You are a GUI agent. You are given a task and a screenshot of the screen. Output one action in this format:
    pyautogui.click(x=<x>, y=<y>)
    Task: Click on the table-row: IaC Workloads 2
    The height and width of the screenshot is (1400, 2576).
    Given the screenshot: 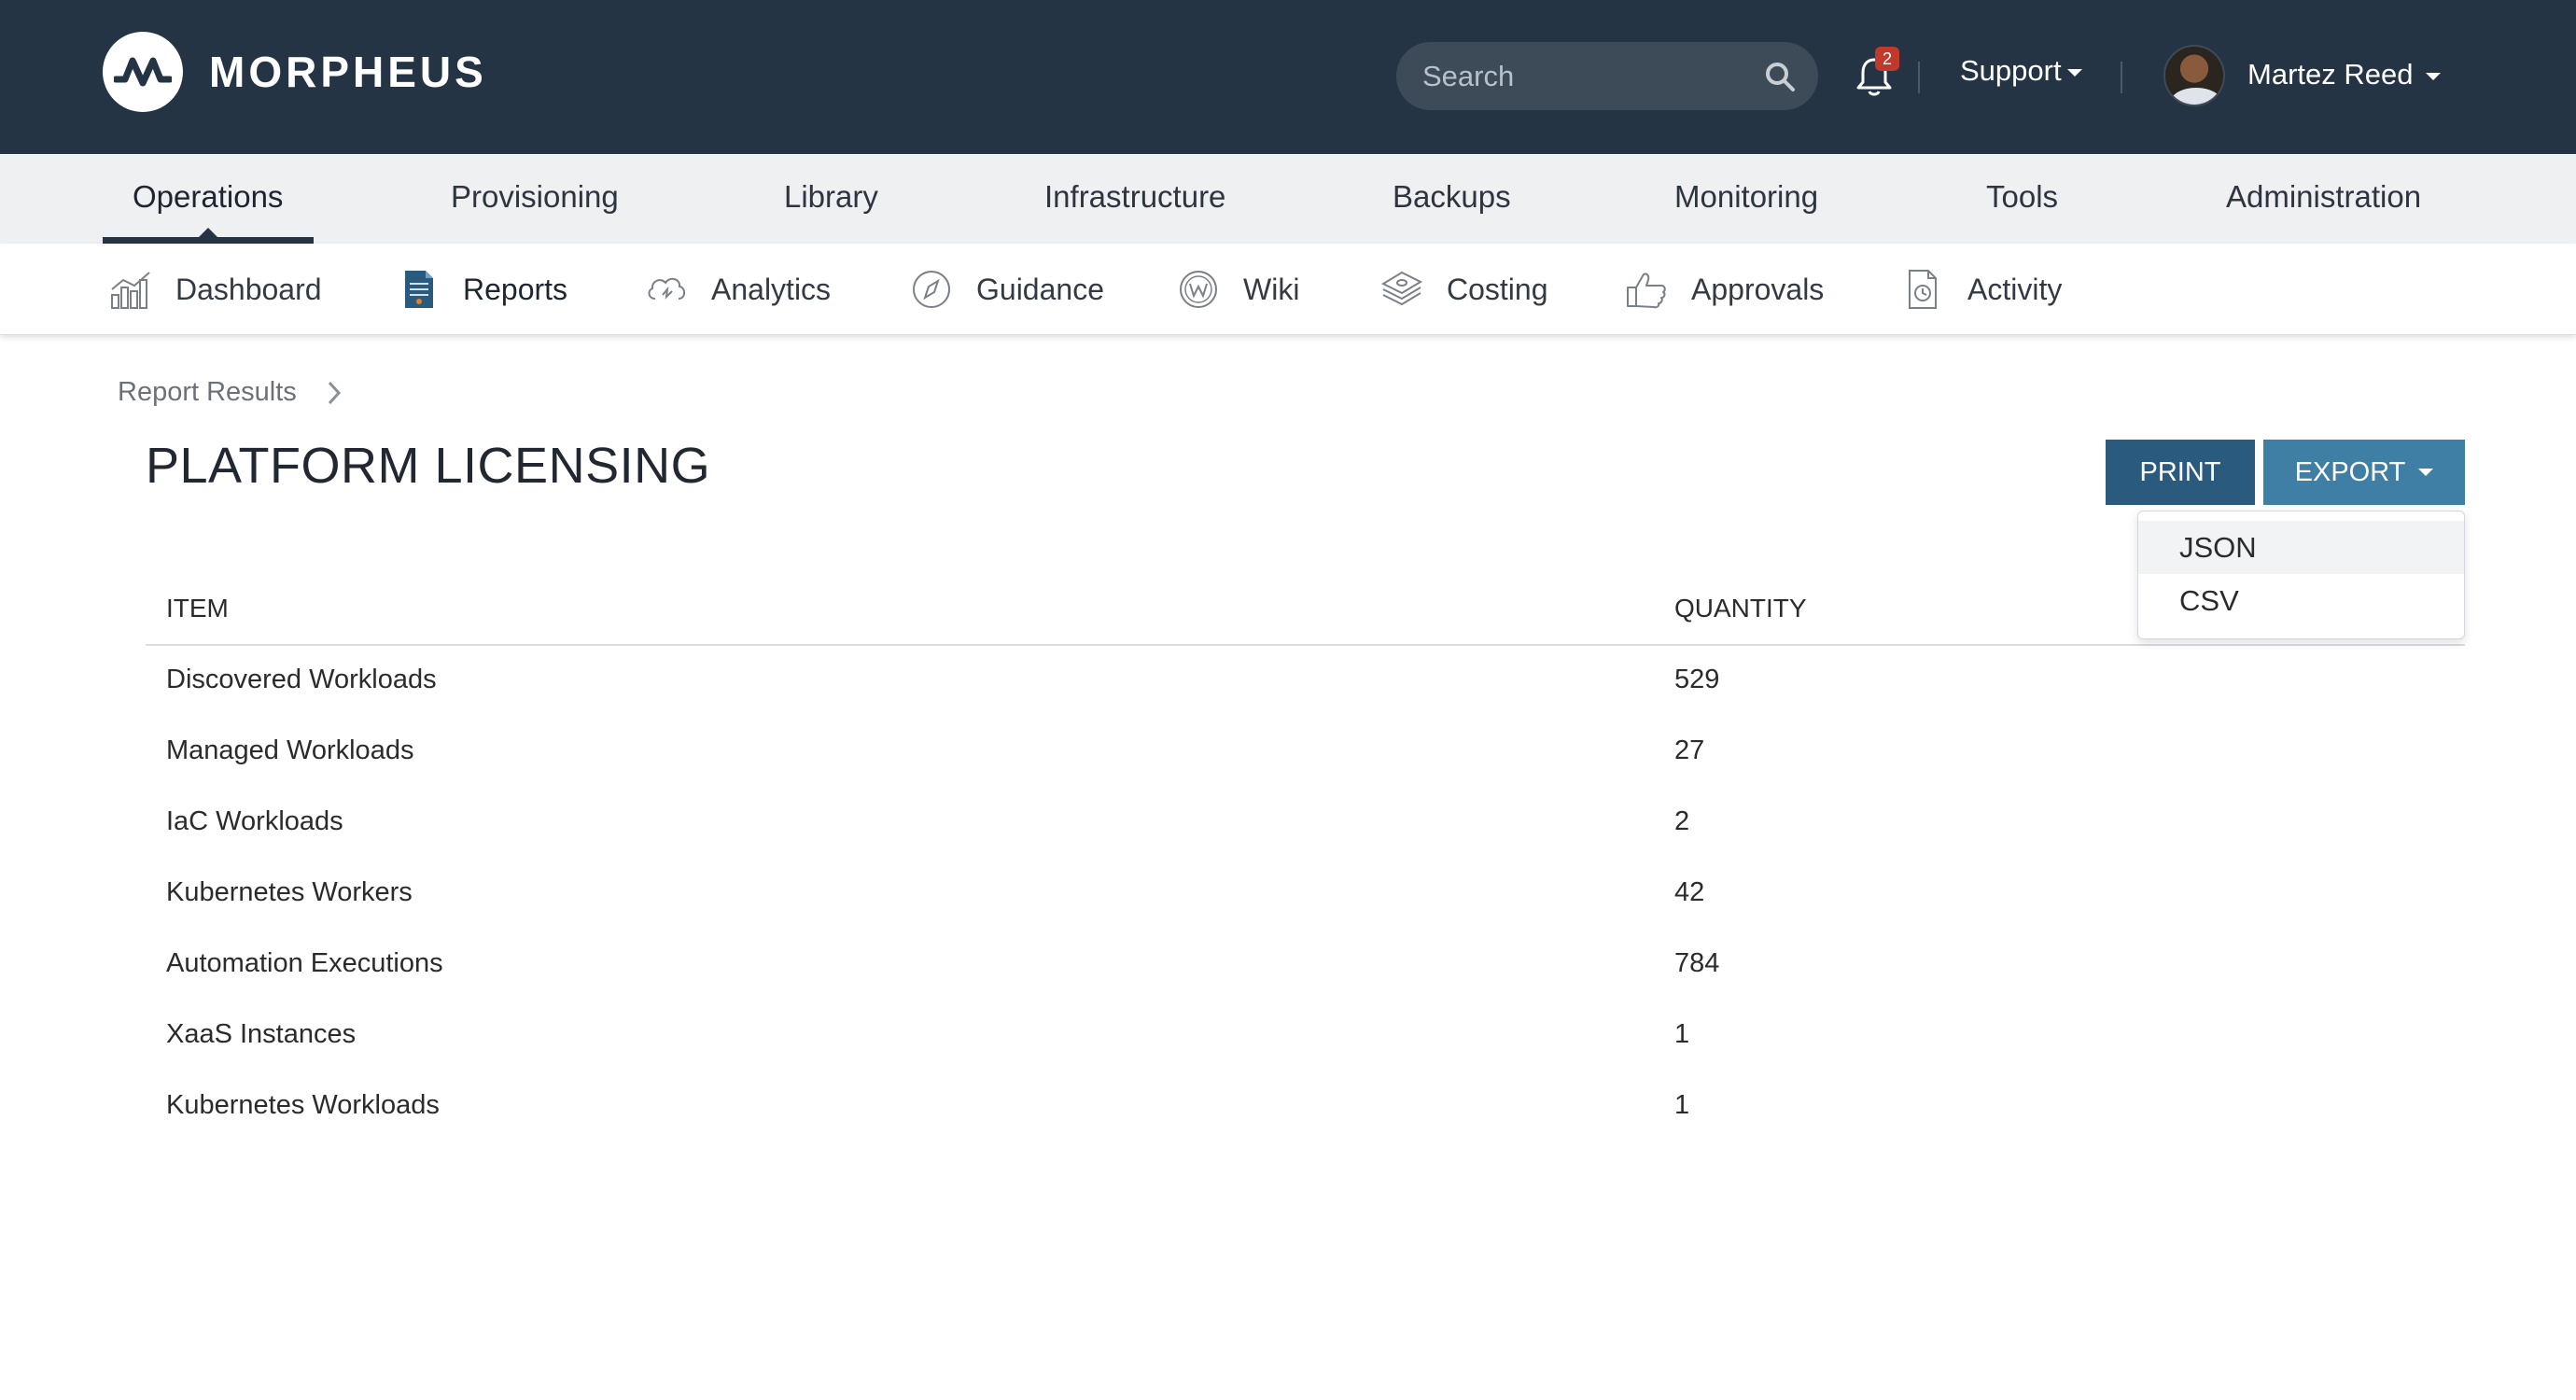 What is the action you would take?
    pyautogui.click(x=1305, y=823)
    